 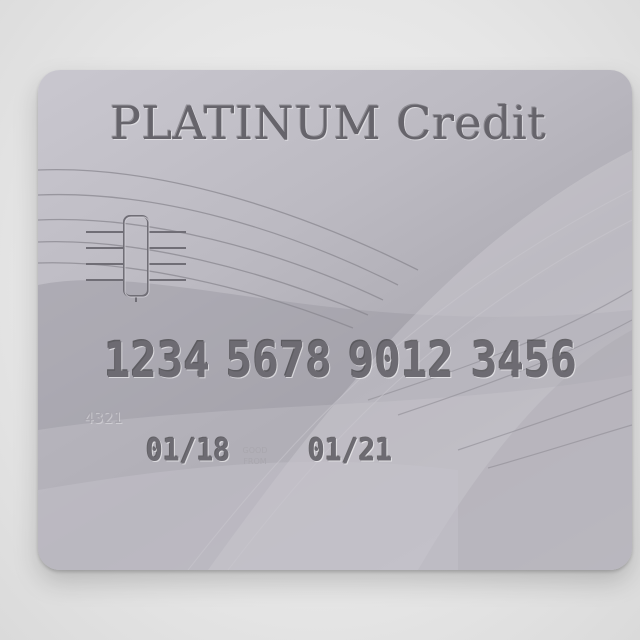 What do you see at coordinates (524, 361) in the screenshot?
I see `card-number-group-4: 3456` at bounding box center [524, 361].